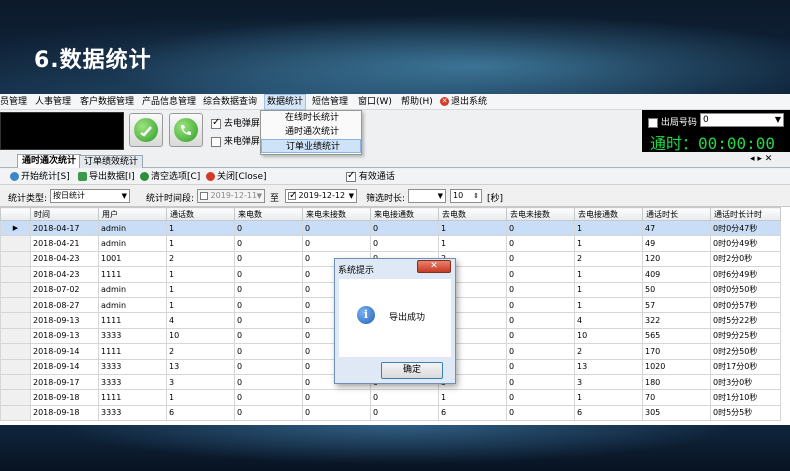 The image size is (790, 471). I want to click on dial-button, so click(186, 130).